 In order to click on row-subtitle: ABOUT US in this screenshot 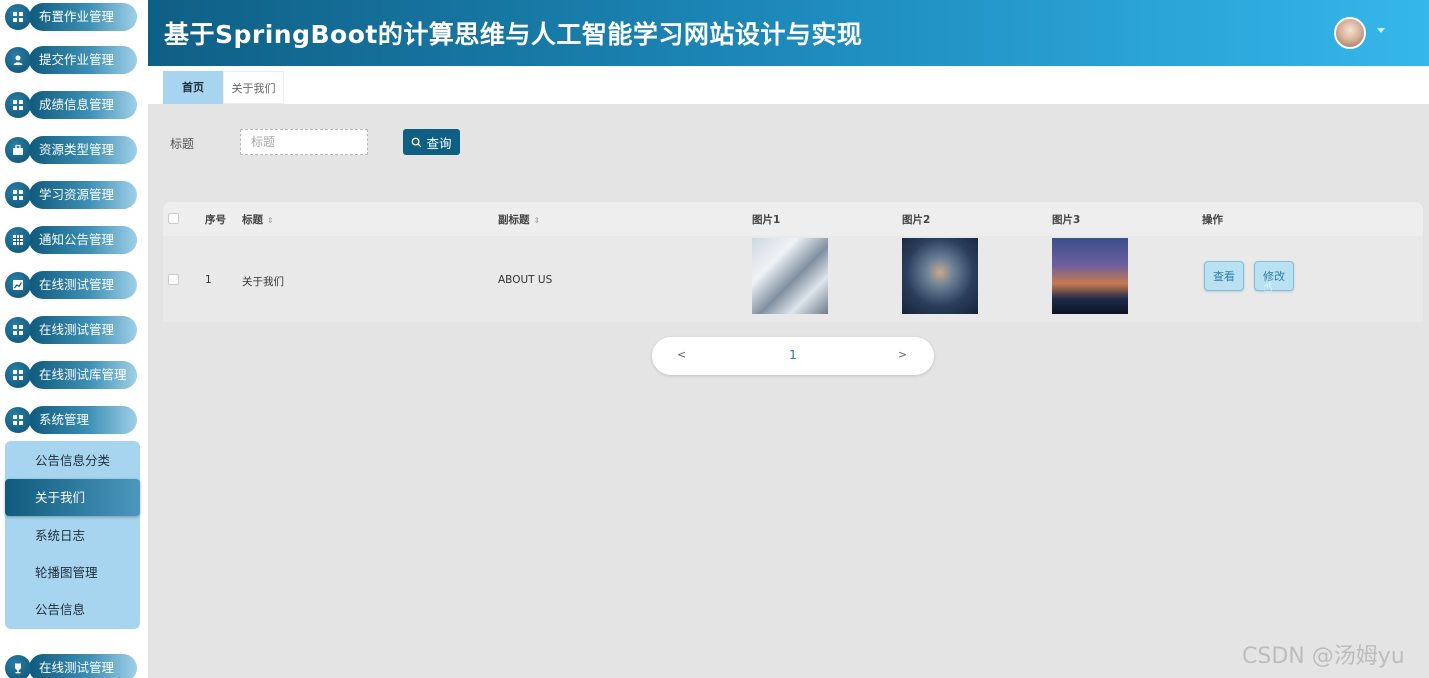, I will do `click(525, 280)`.